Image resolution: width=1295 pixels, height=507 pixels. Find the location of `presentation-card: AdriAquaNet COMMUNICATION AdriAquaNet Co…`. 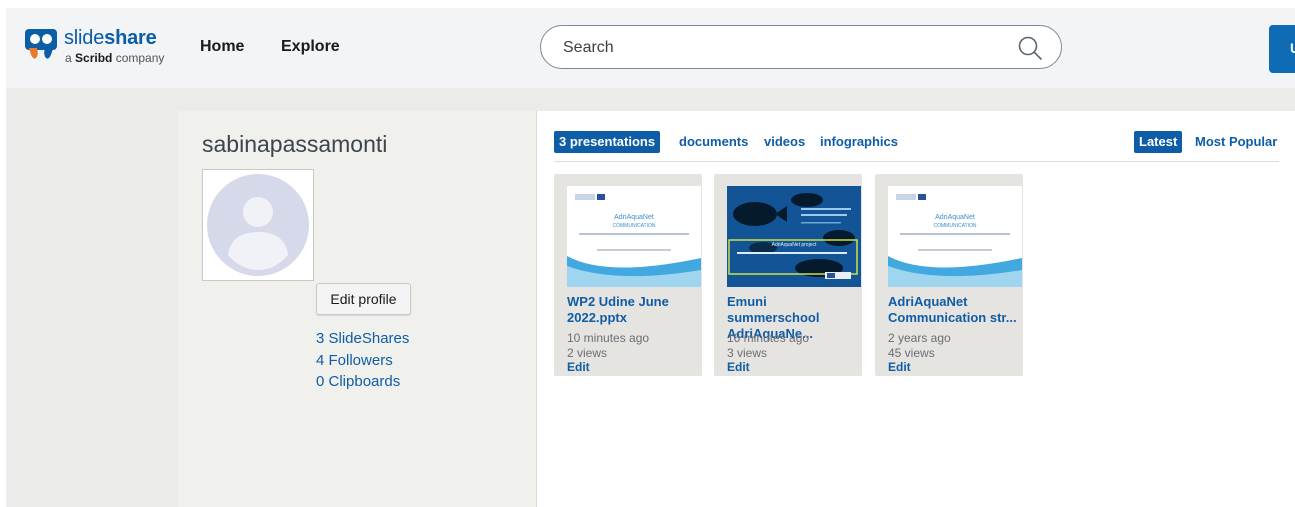

presentation-card: AdriAquaNet COMMUNICATION AdriAquaNet Co… is located at coordinates (949, 275).